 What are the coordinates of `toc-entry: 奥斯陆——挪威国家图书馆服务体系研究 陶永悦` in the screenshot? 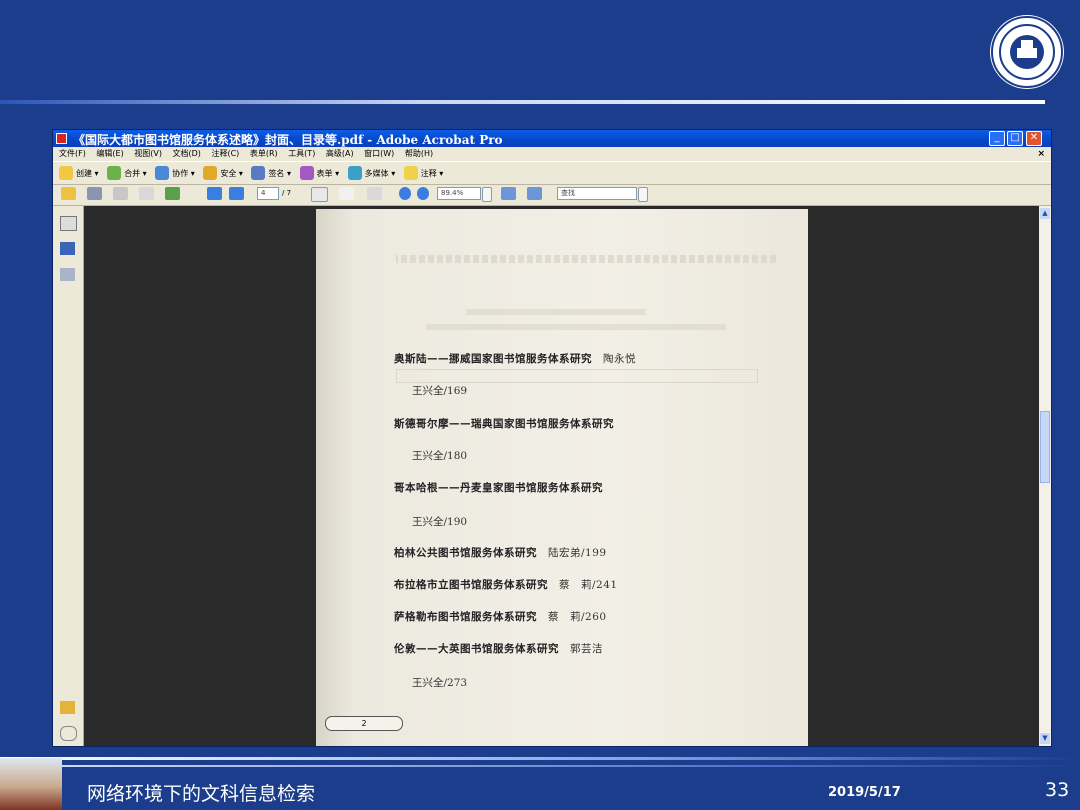 It's located at (515, 358).